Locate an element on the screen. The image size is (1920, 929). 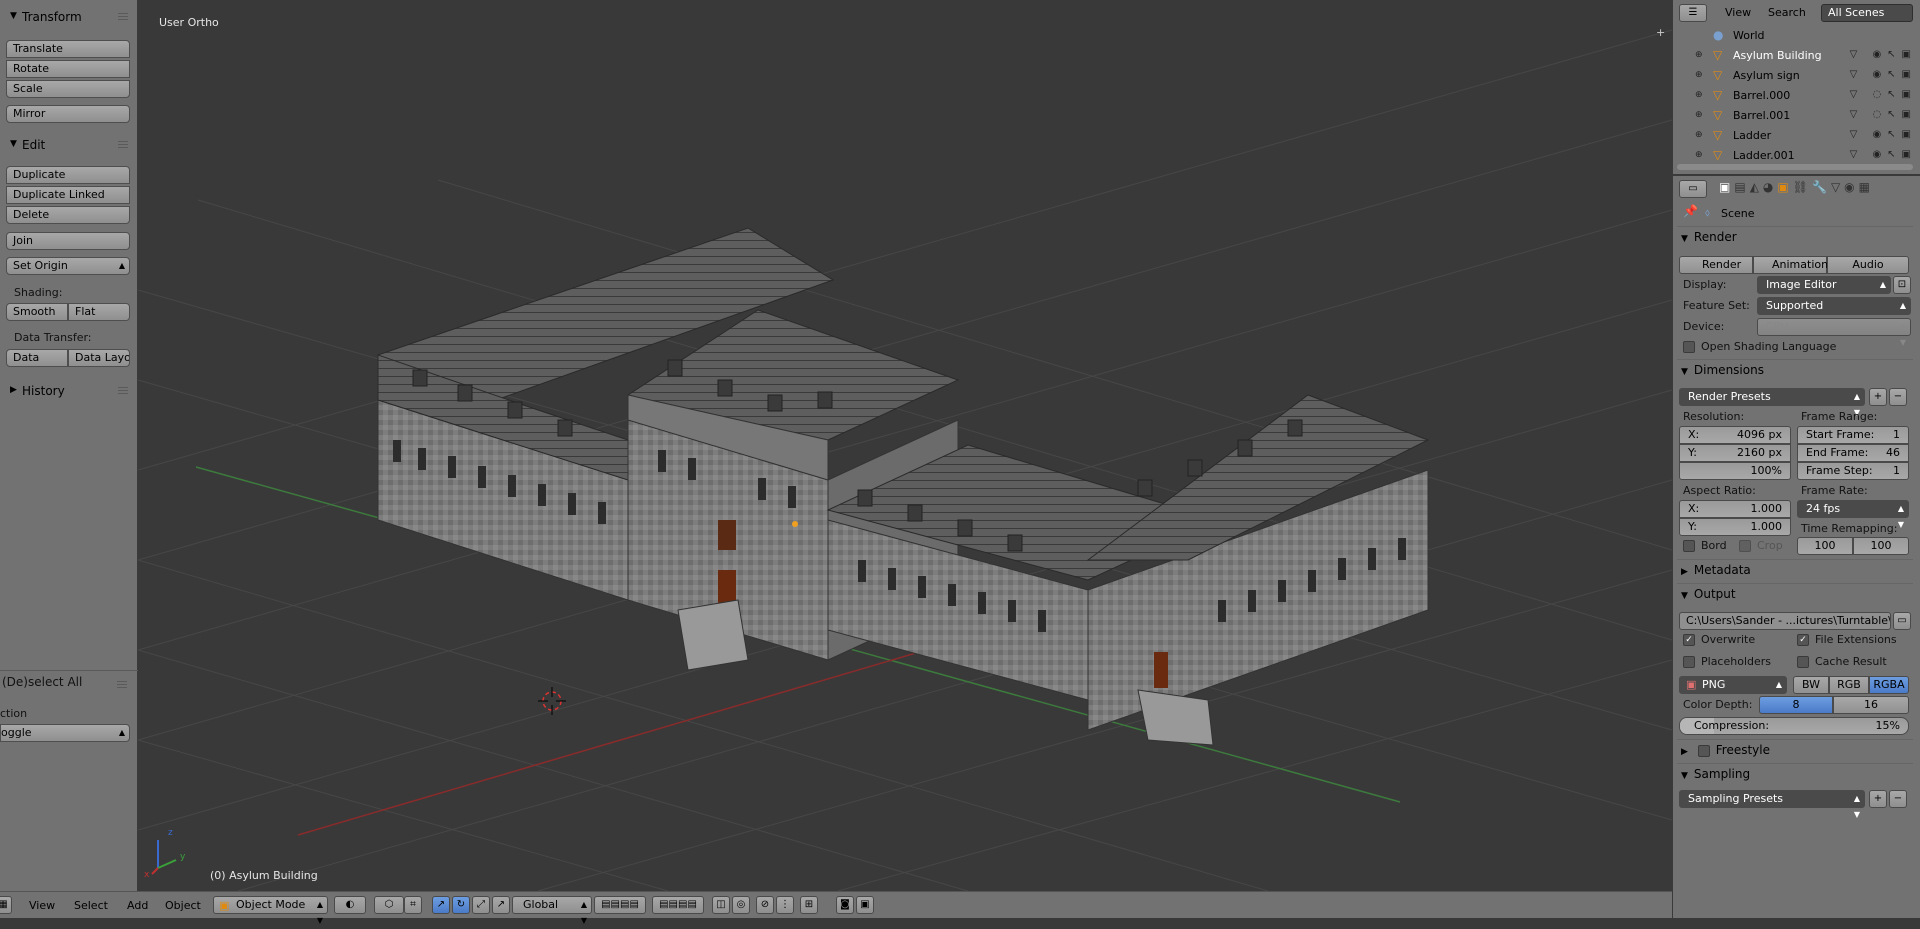
viewport-plus-icon: + is located at coordinates (1660, 32).